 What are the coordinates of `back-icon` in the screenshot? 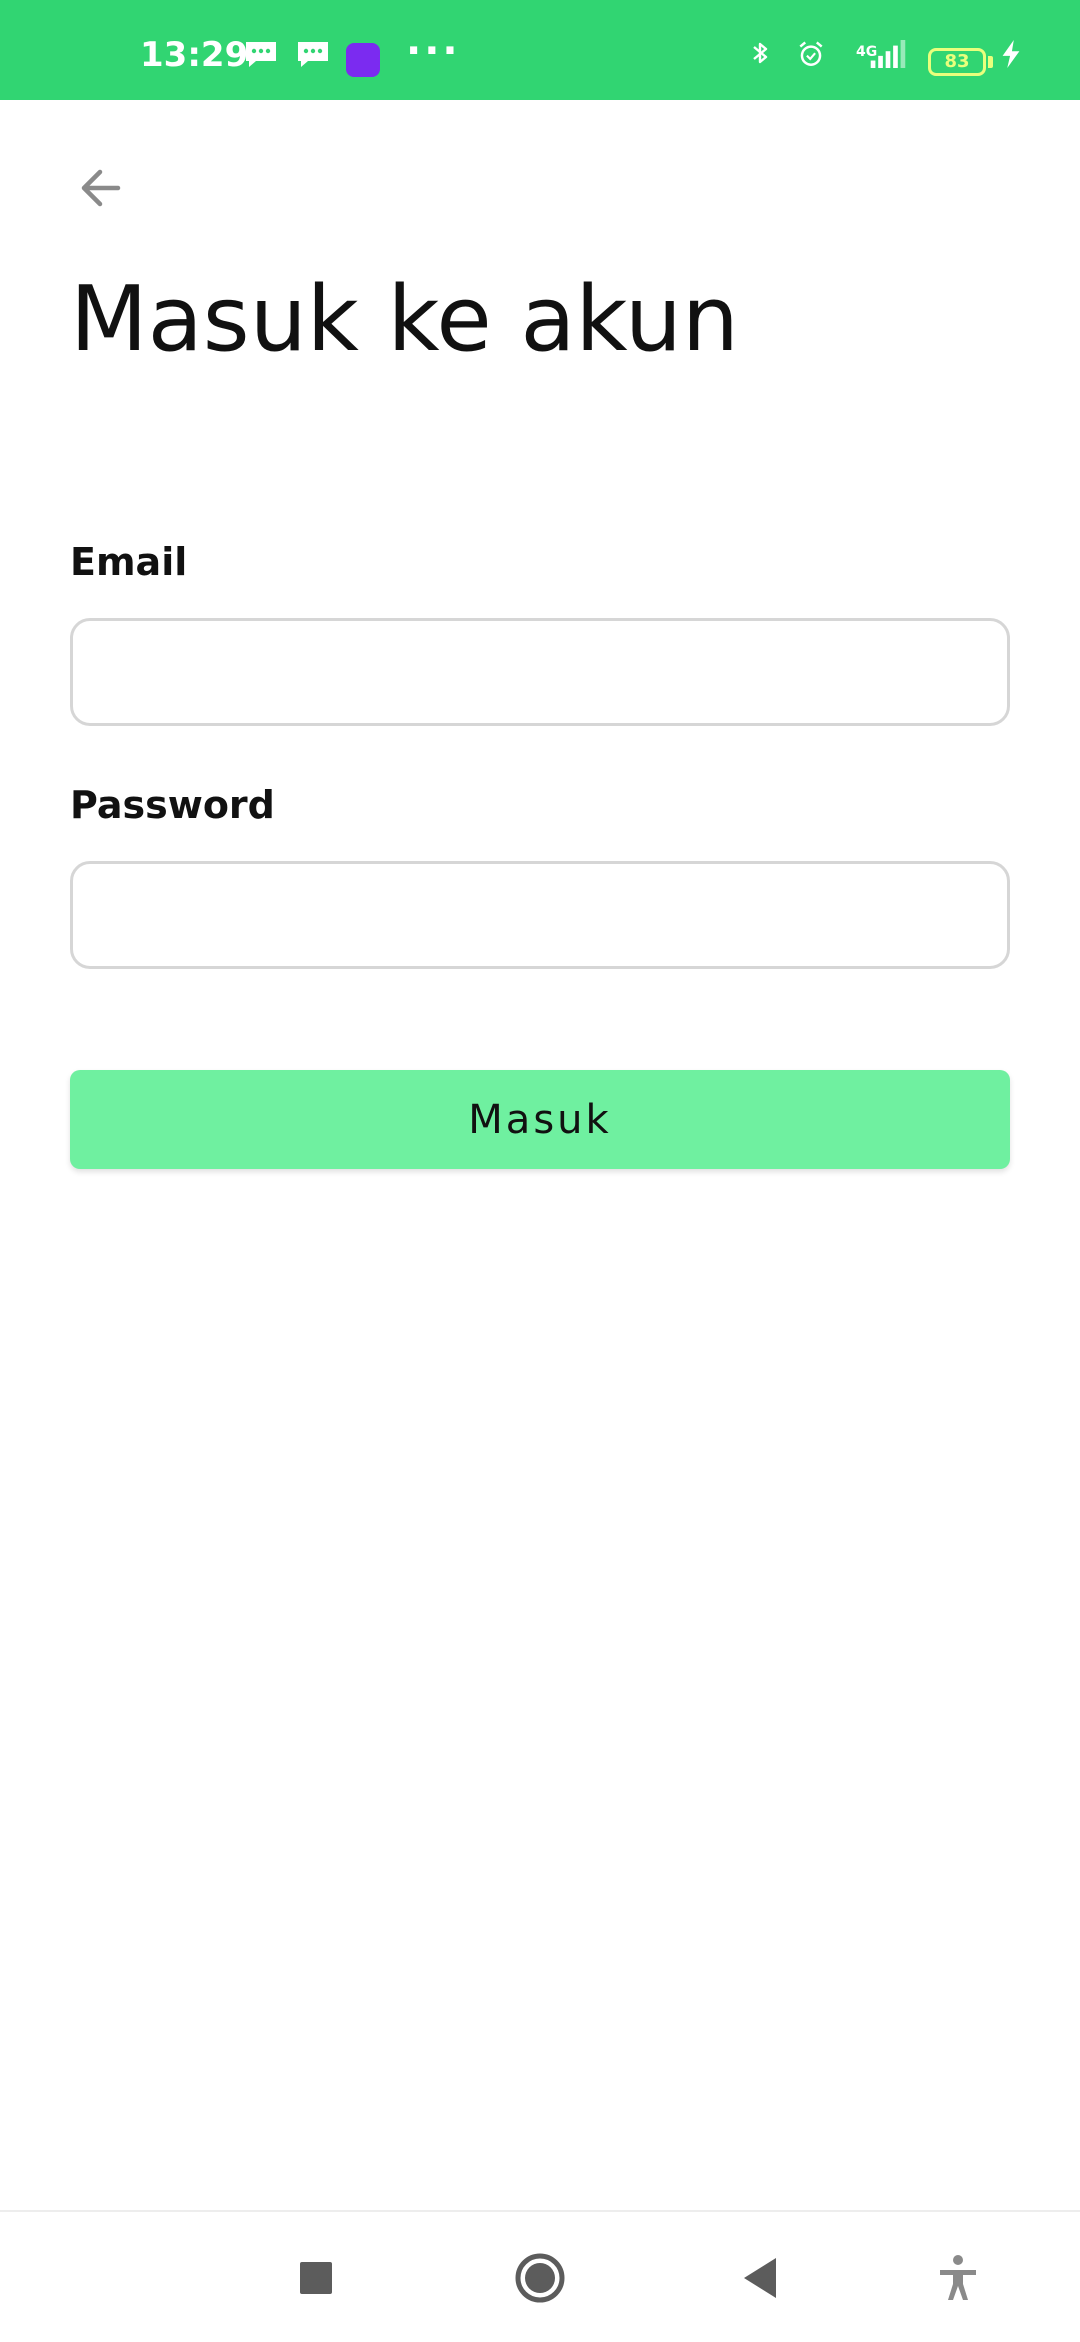 It's located at (760, 2278).